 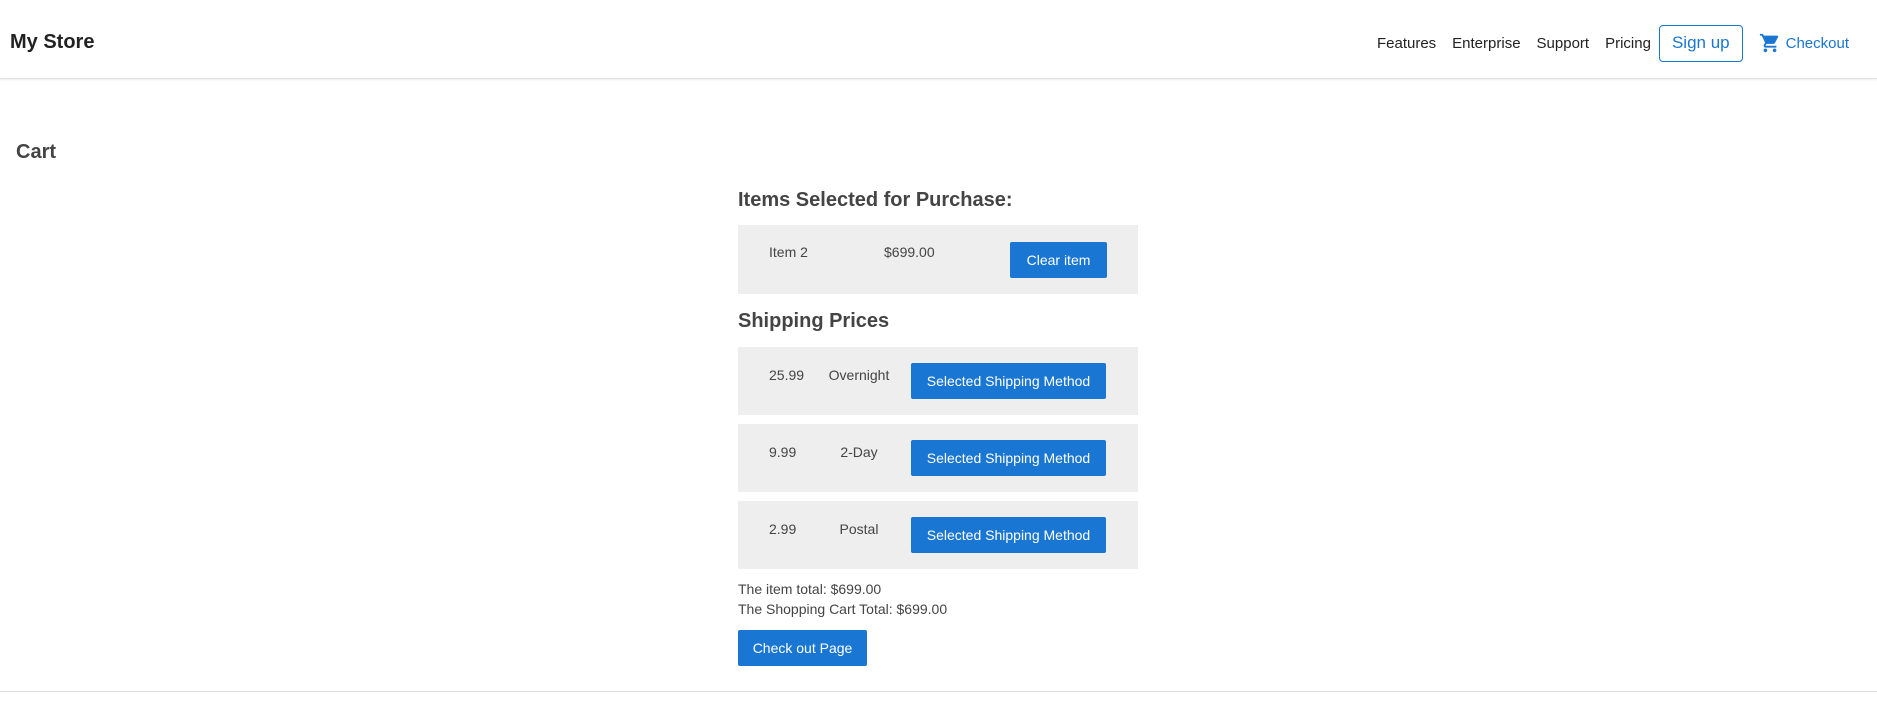 I want to click on brand-title: My Store, so click(x=52, y=42).